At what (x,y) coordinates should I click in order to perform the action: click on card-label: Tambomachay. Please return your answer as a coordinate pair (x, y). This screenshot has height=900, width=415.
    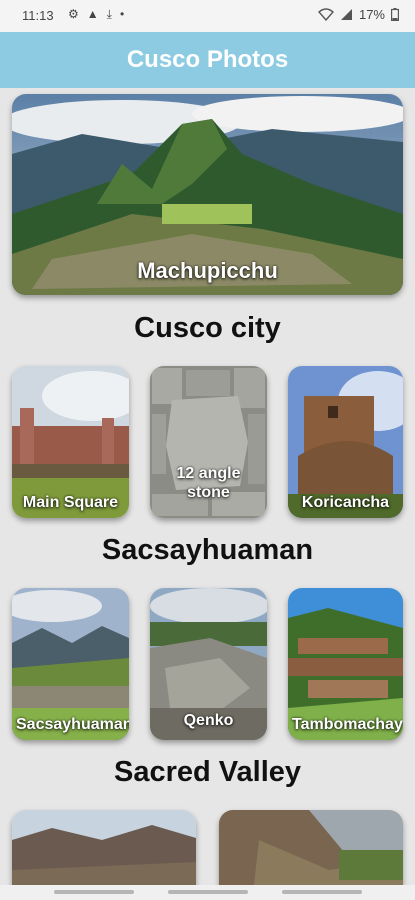
    Looking at the image, I should click on (347, 724).